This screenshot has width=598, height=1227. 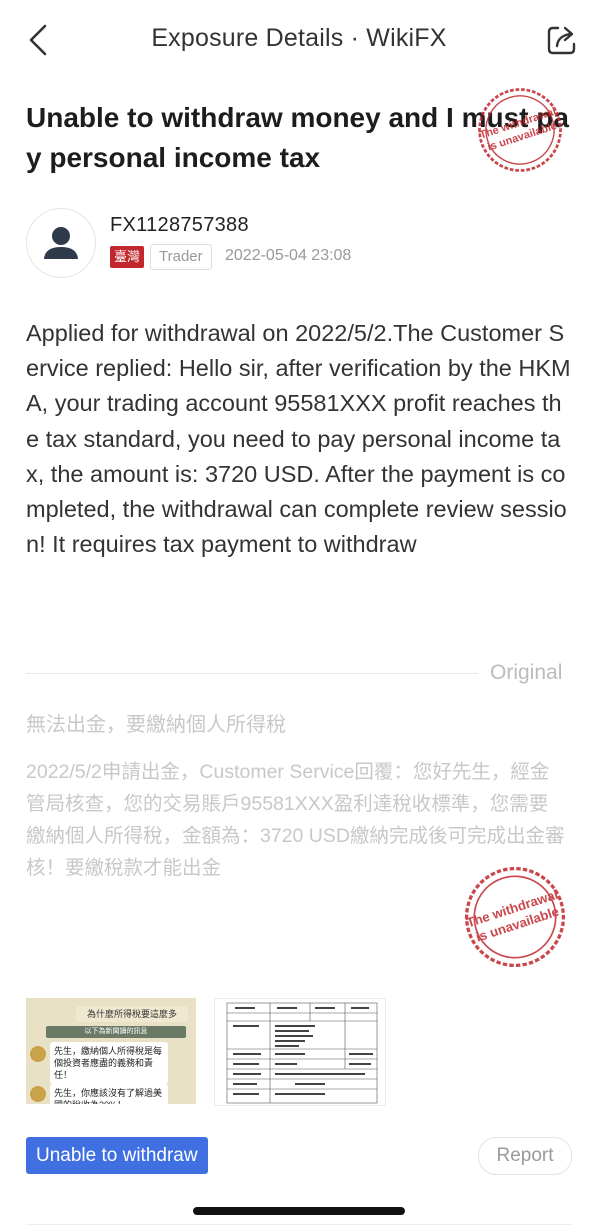 What do you see at coordinates (526, 672) in the screenshot?
I see `original-label: Original` at bounding box center [526, 672].